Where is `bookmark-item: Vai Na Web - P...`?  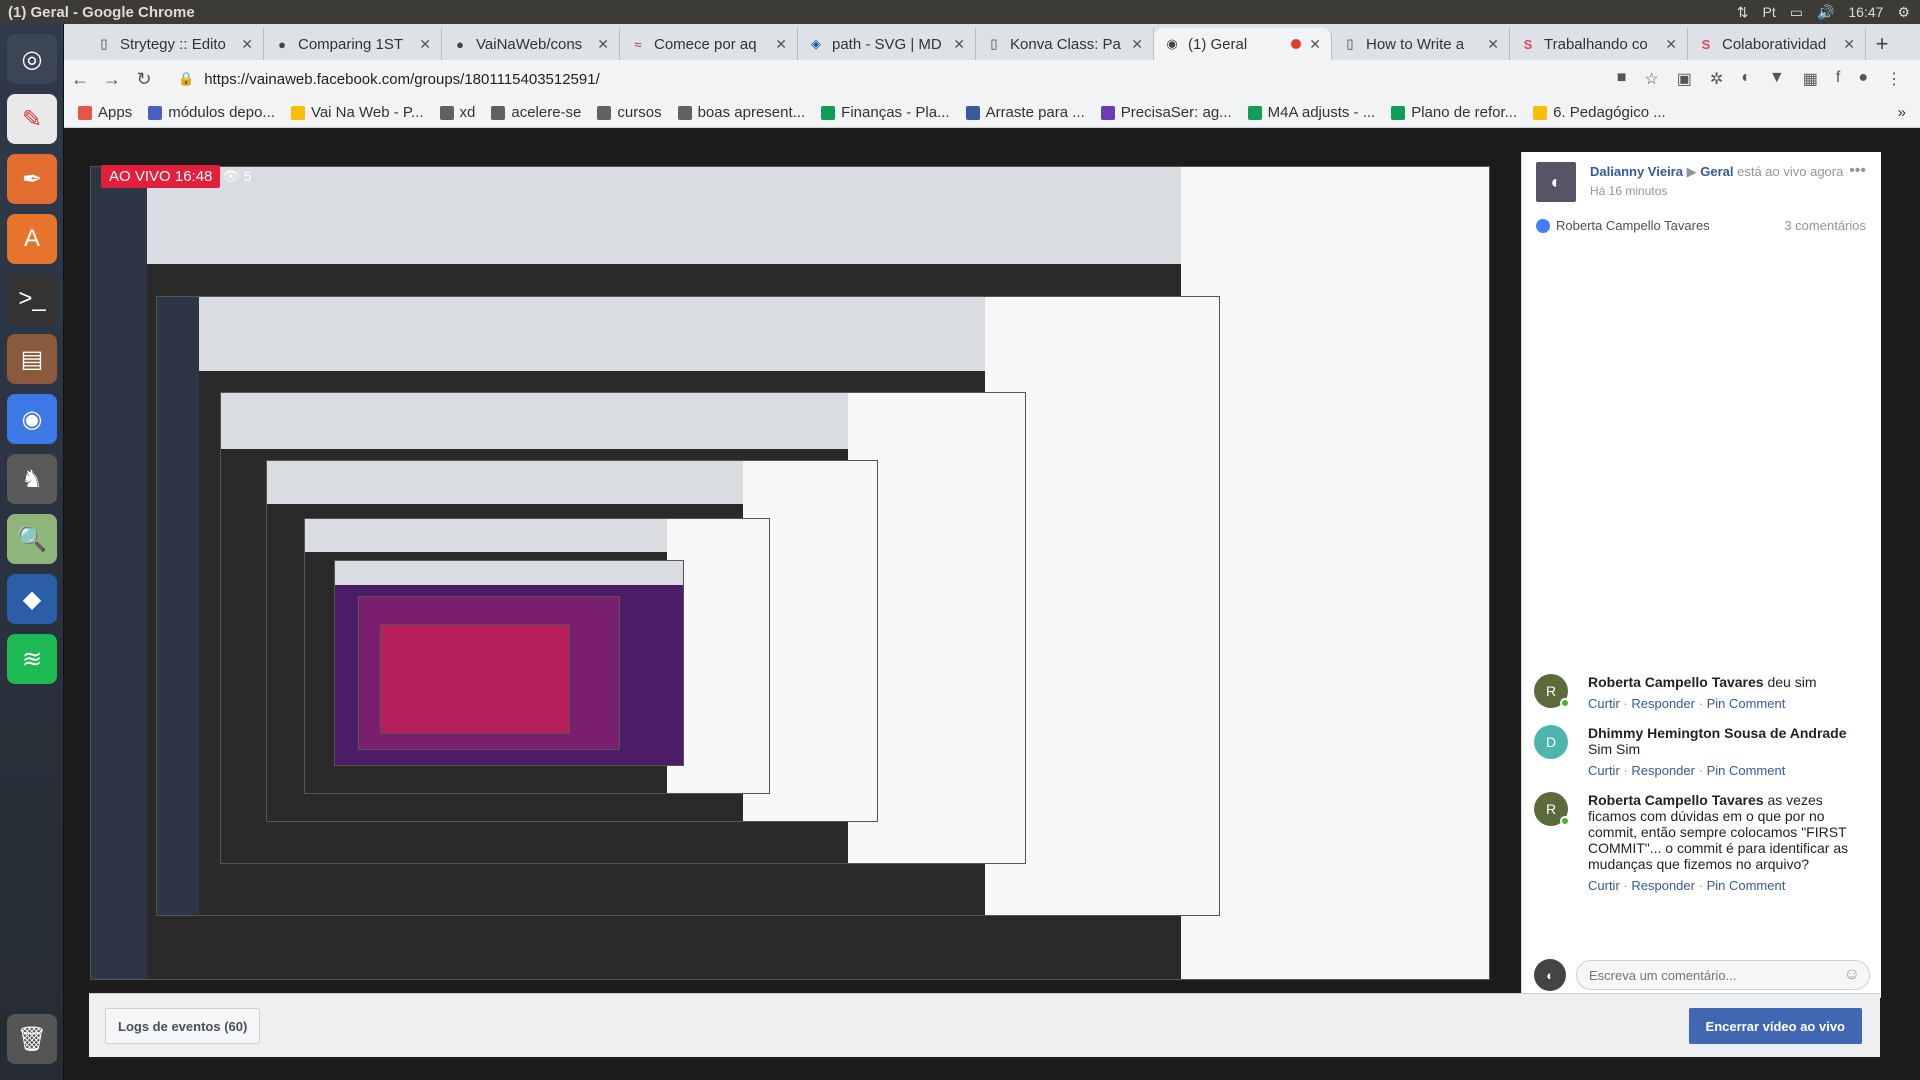 bookmark-item: Vai Na Web - P... is located at coordinates (357, 112).